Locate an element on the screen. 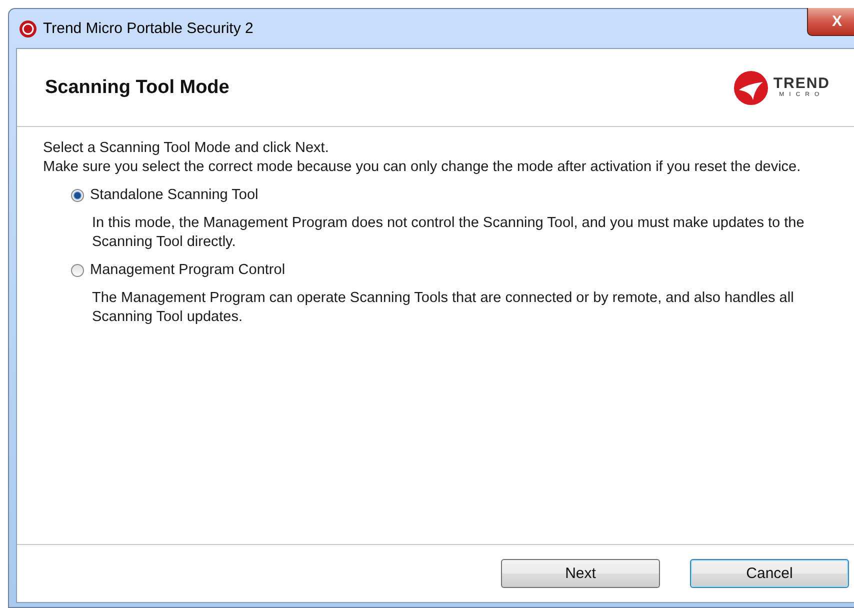 Image resolution: width=854 pixels, height=608 pixels. cancel-button: Cancel is located at coordinates (769, 573).